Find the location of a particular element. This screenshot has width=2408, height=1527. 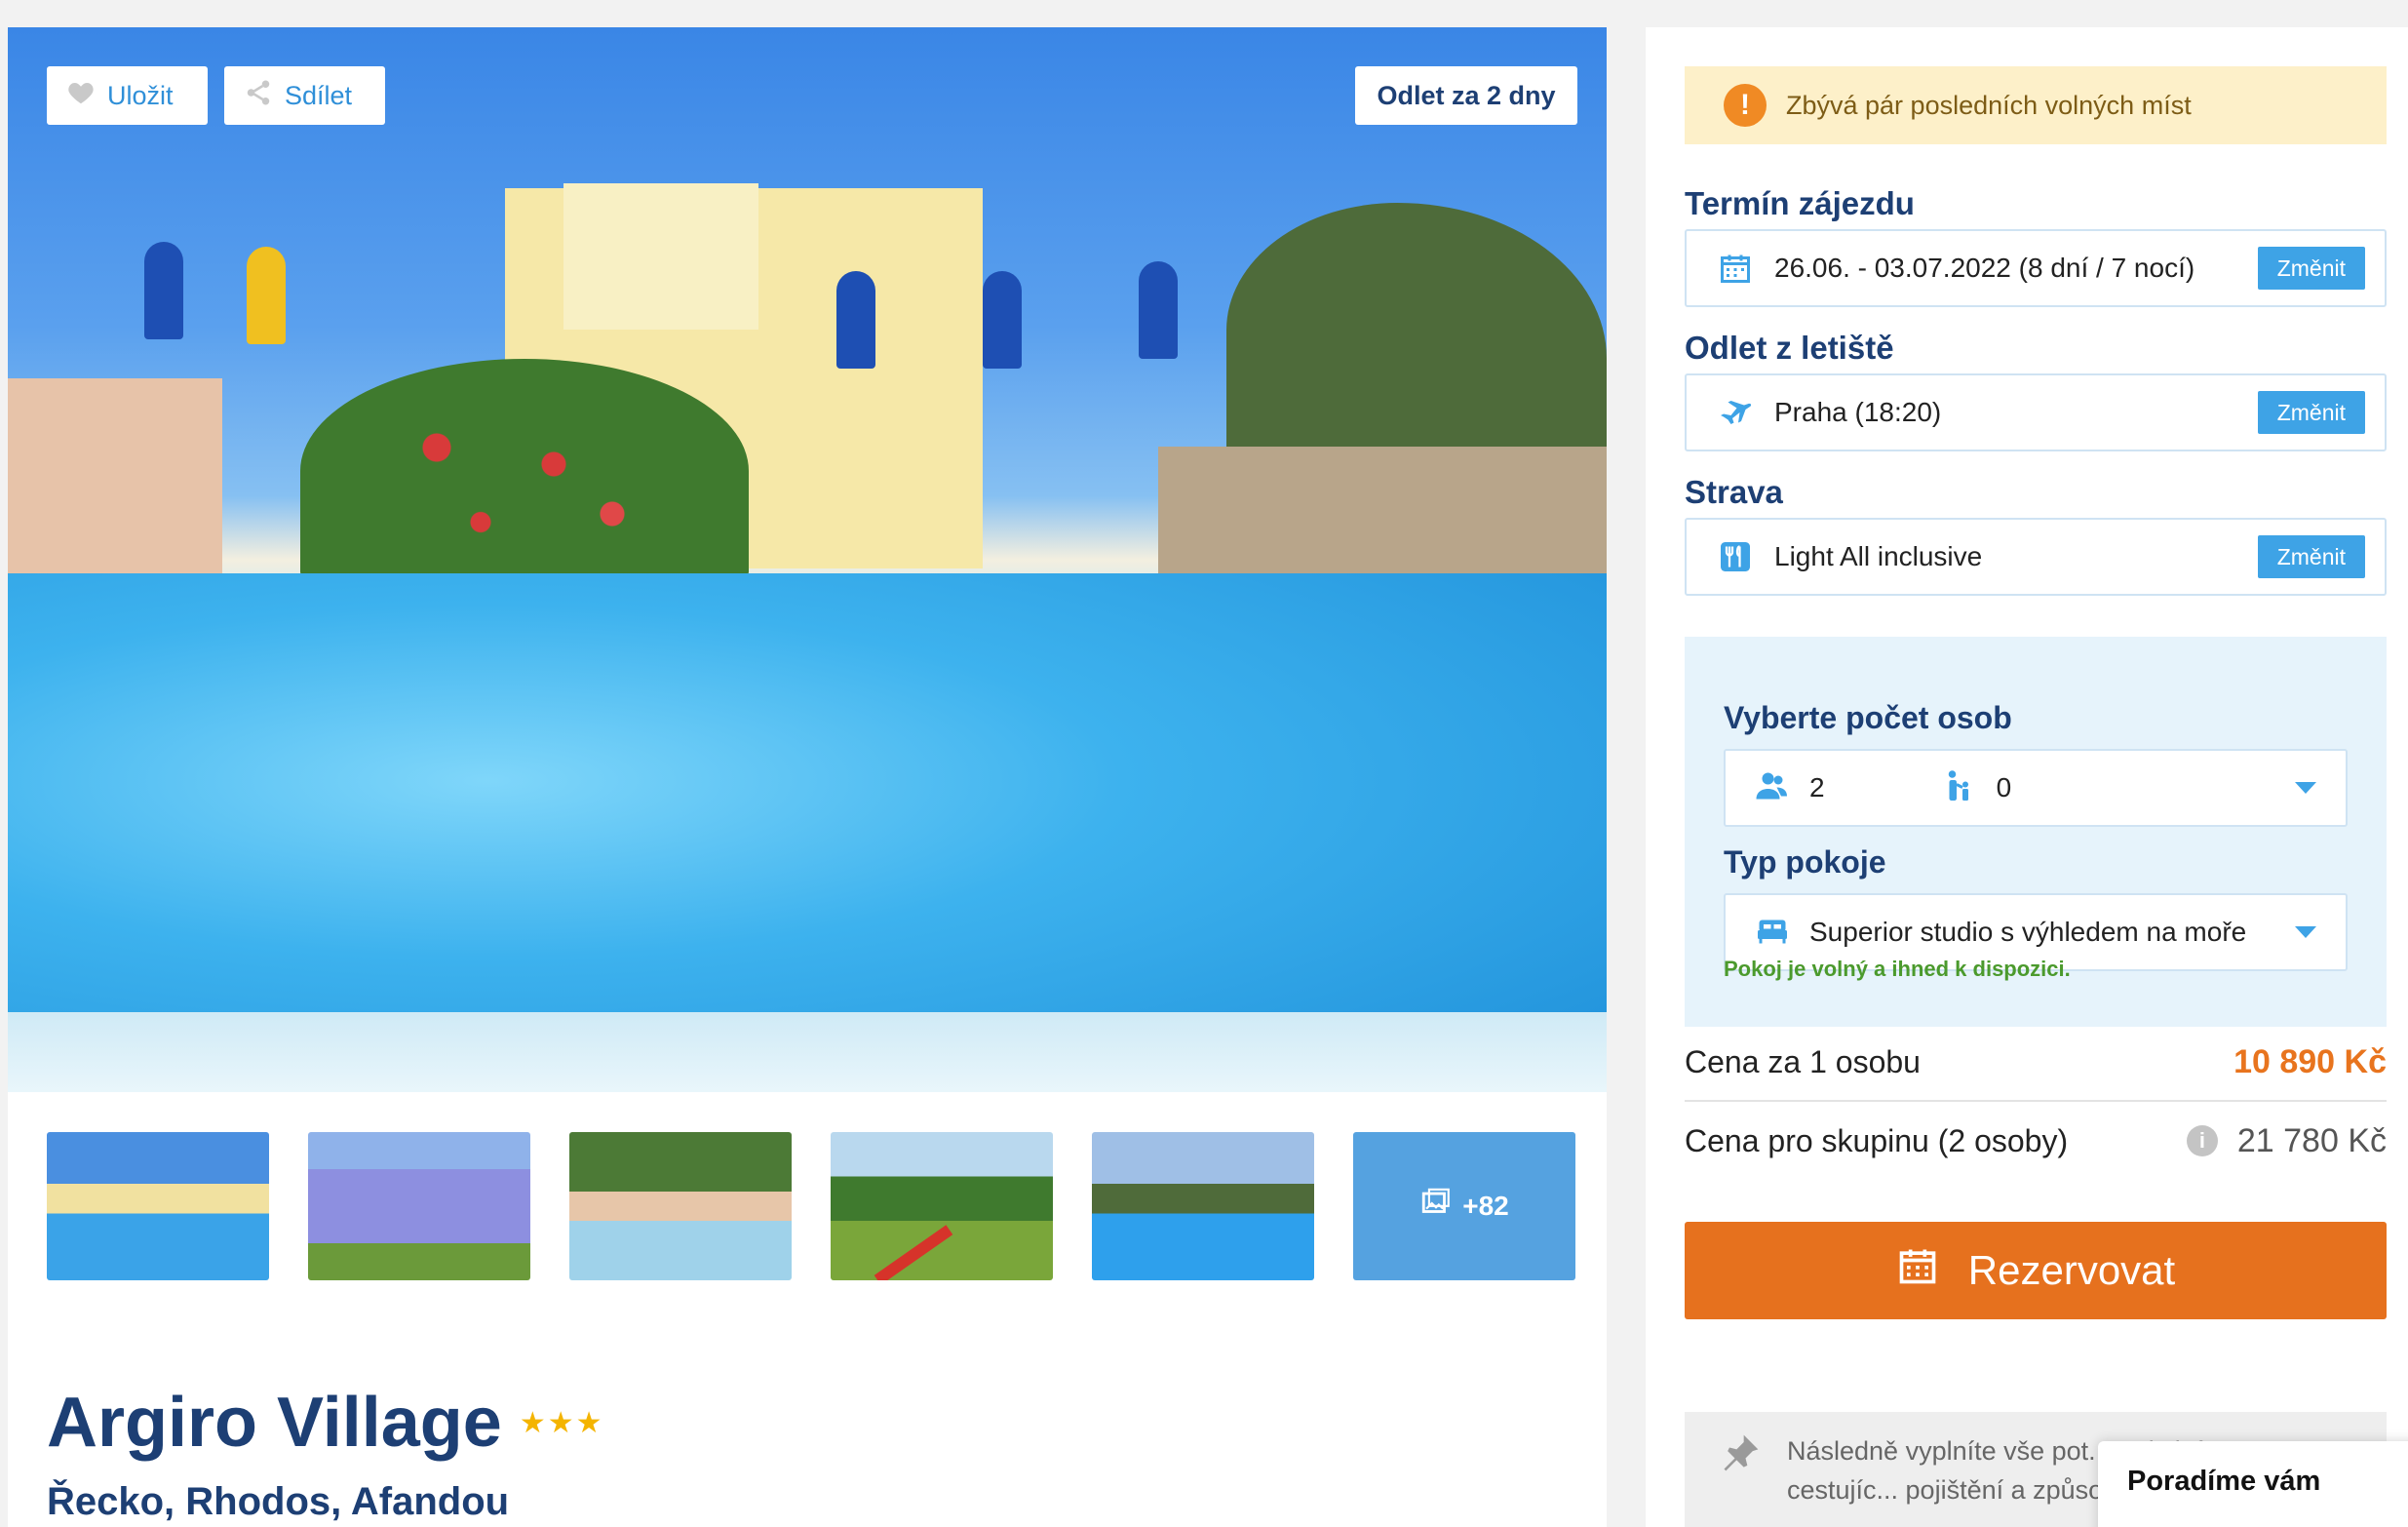

persons-label: Vyberte počet osob is located at coordinates (1868, 717).